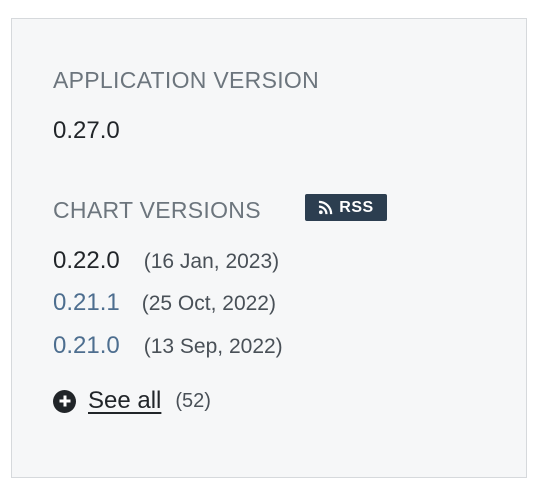  Describe the element at coordinates (86, 346) in the screenshot. I see `chart-version-link: 0.21.0` at that location.